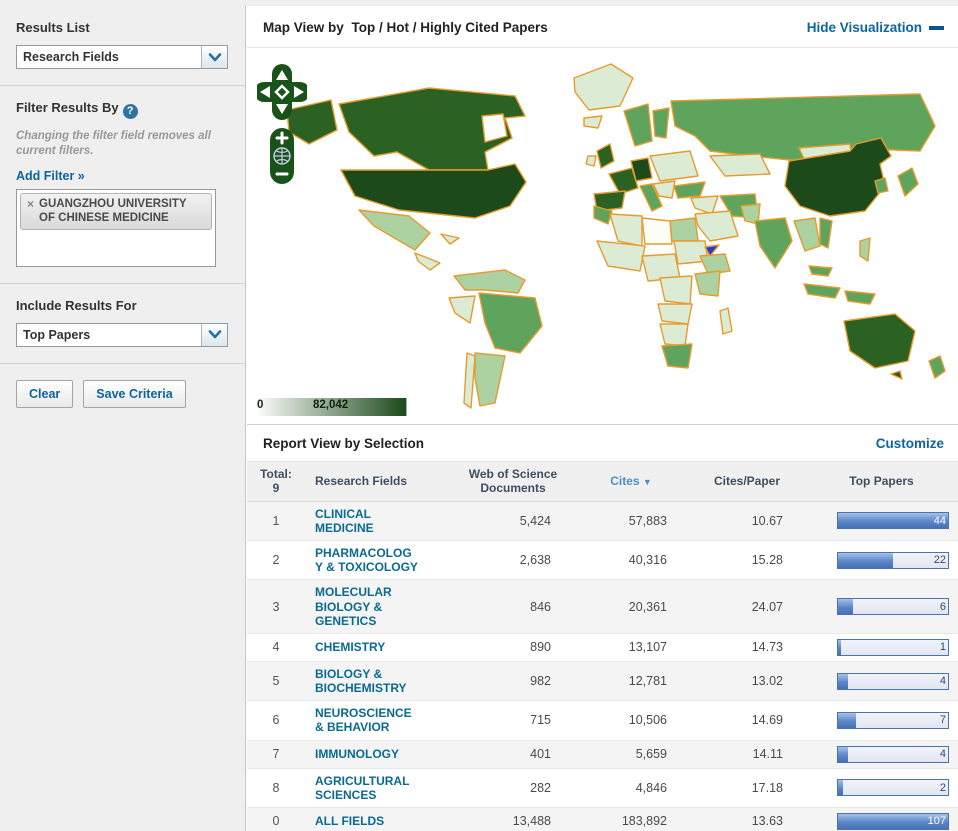 The height and width of the screenshot is (831, 958). What do you see at coordinates (747, 521) in the screenshot?
I see `cites-per-paper-cell: 10.67` at bounding box center [747, 521].